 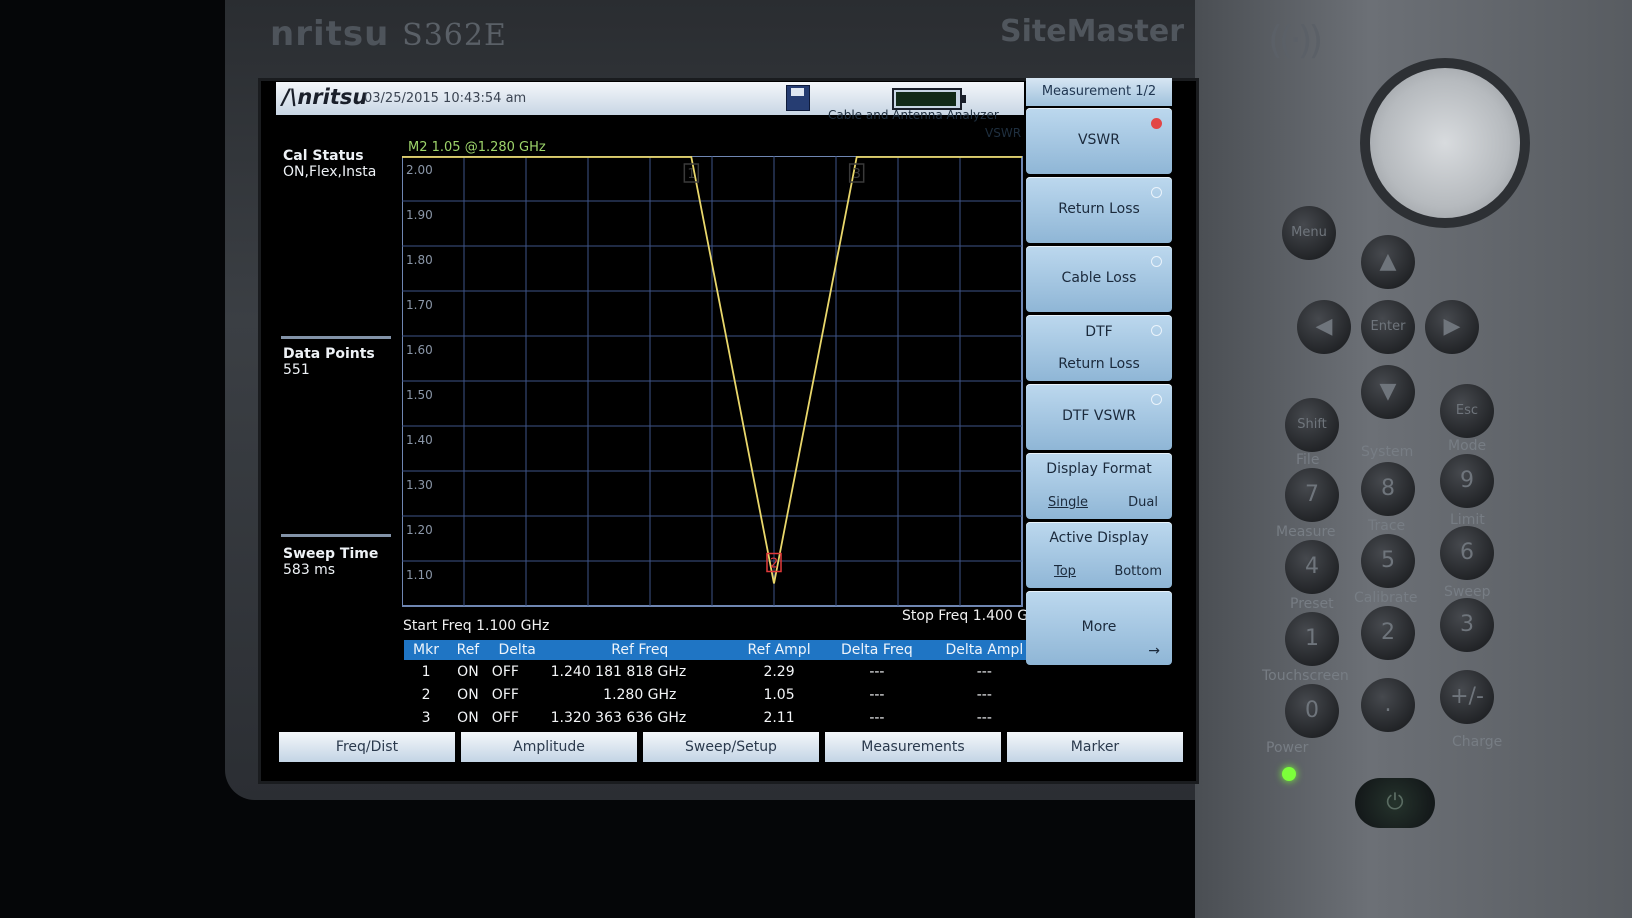 What do you see at coordinates (1068, 502) in the screenshot?
I see `single-option: Single` at bounding box center [1068, 502].